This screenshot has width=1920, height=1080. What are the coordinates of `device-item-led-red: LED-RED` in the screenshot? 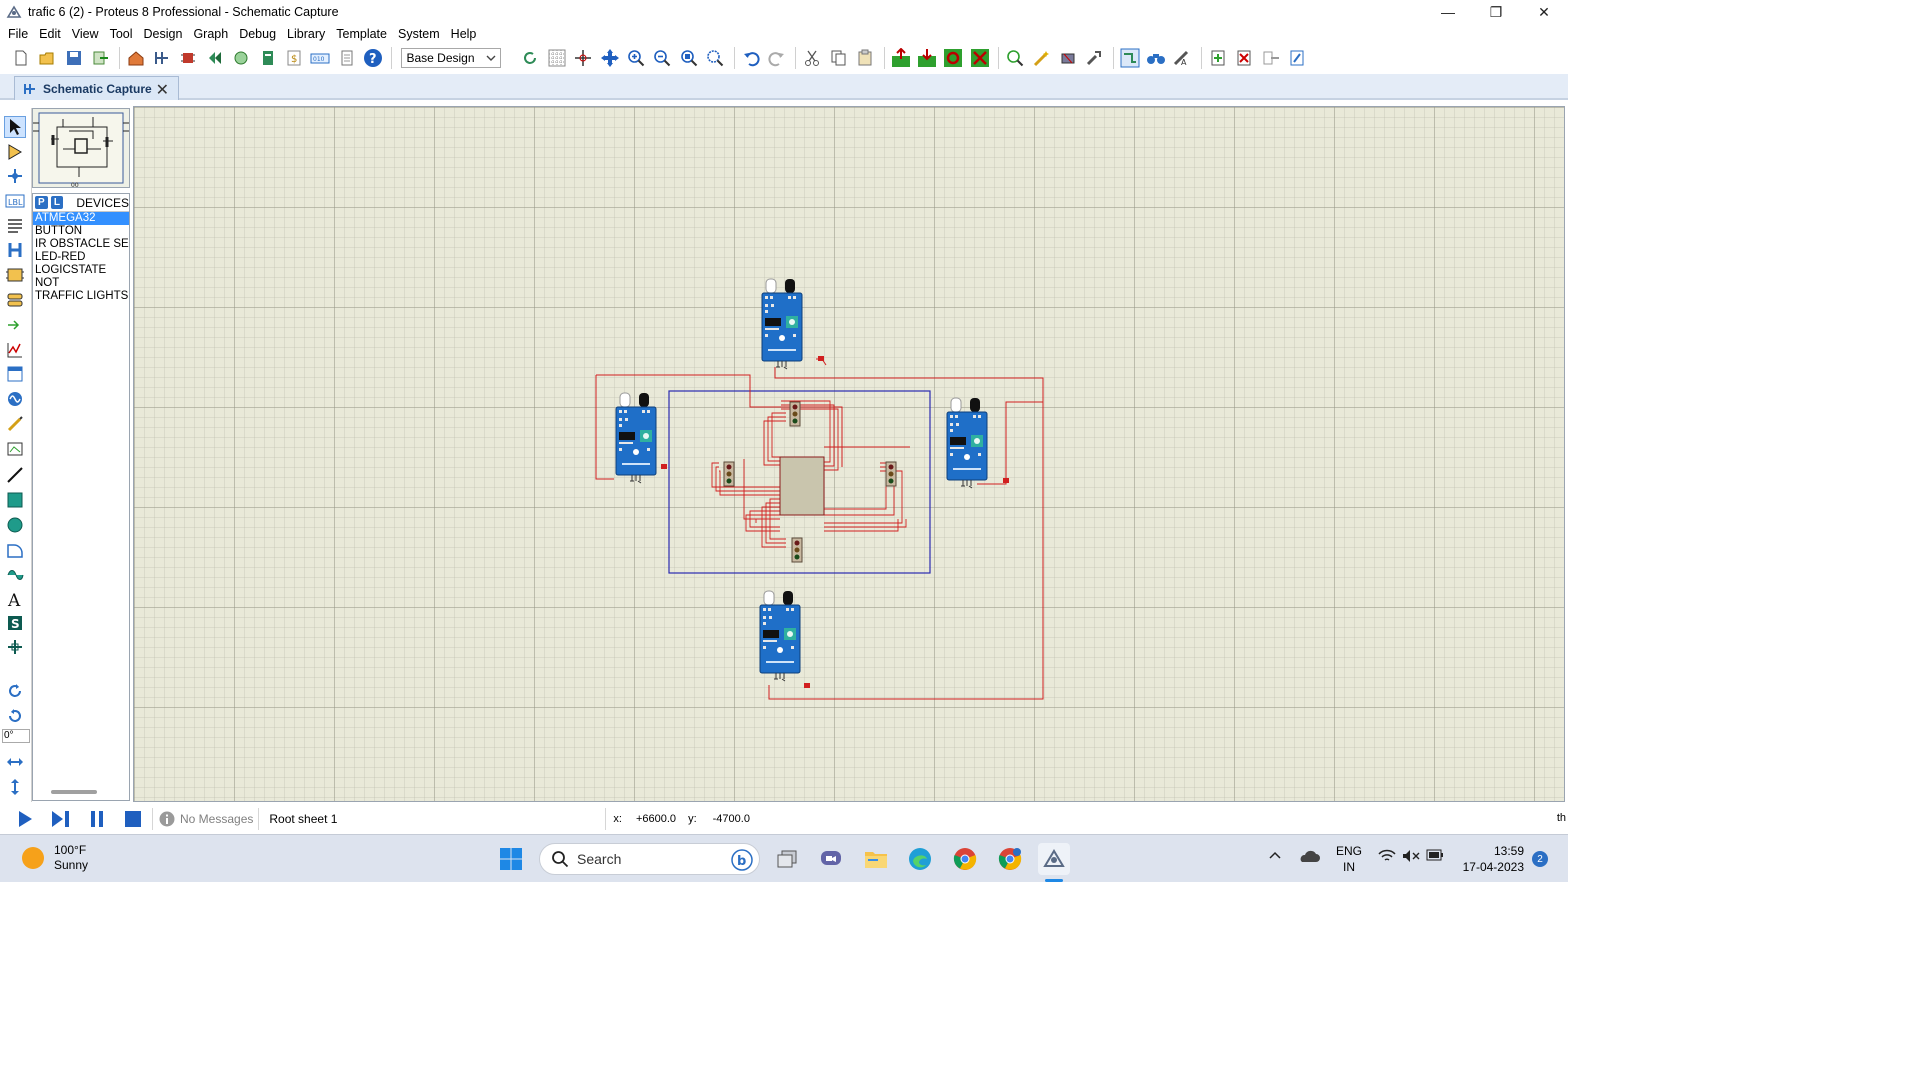 It's located at (81, 257).